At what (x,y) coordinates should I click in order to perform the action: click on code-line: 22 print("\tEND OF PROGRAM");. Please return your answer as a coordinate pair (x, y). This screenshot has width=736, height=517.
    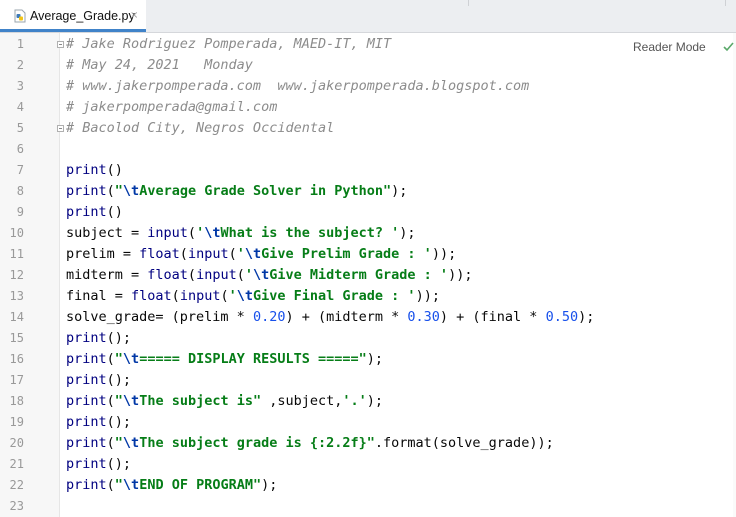
    Looking at the image, I should click on (368, 485).